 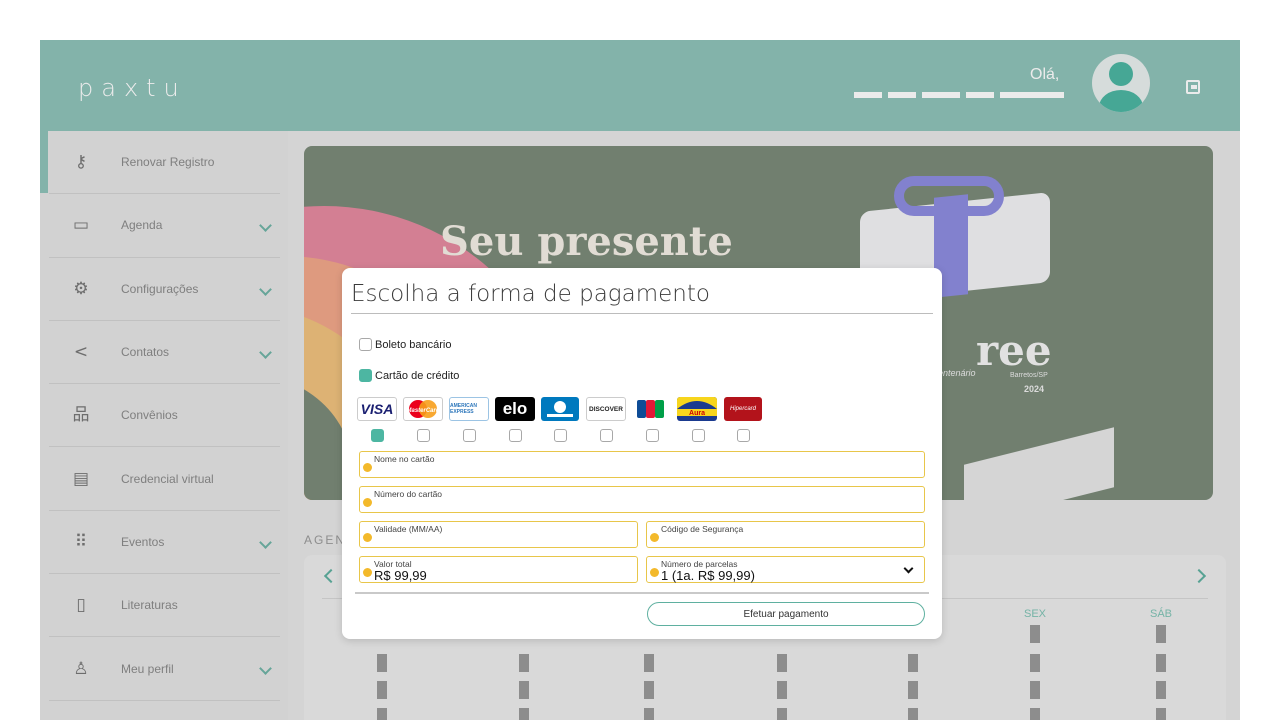 I want to click on sidebar-item-configurações: ⚙ Configurações, so click(x=164, y=289).